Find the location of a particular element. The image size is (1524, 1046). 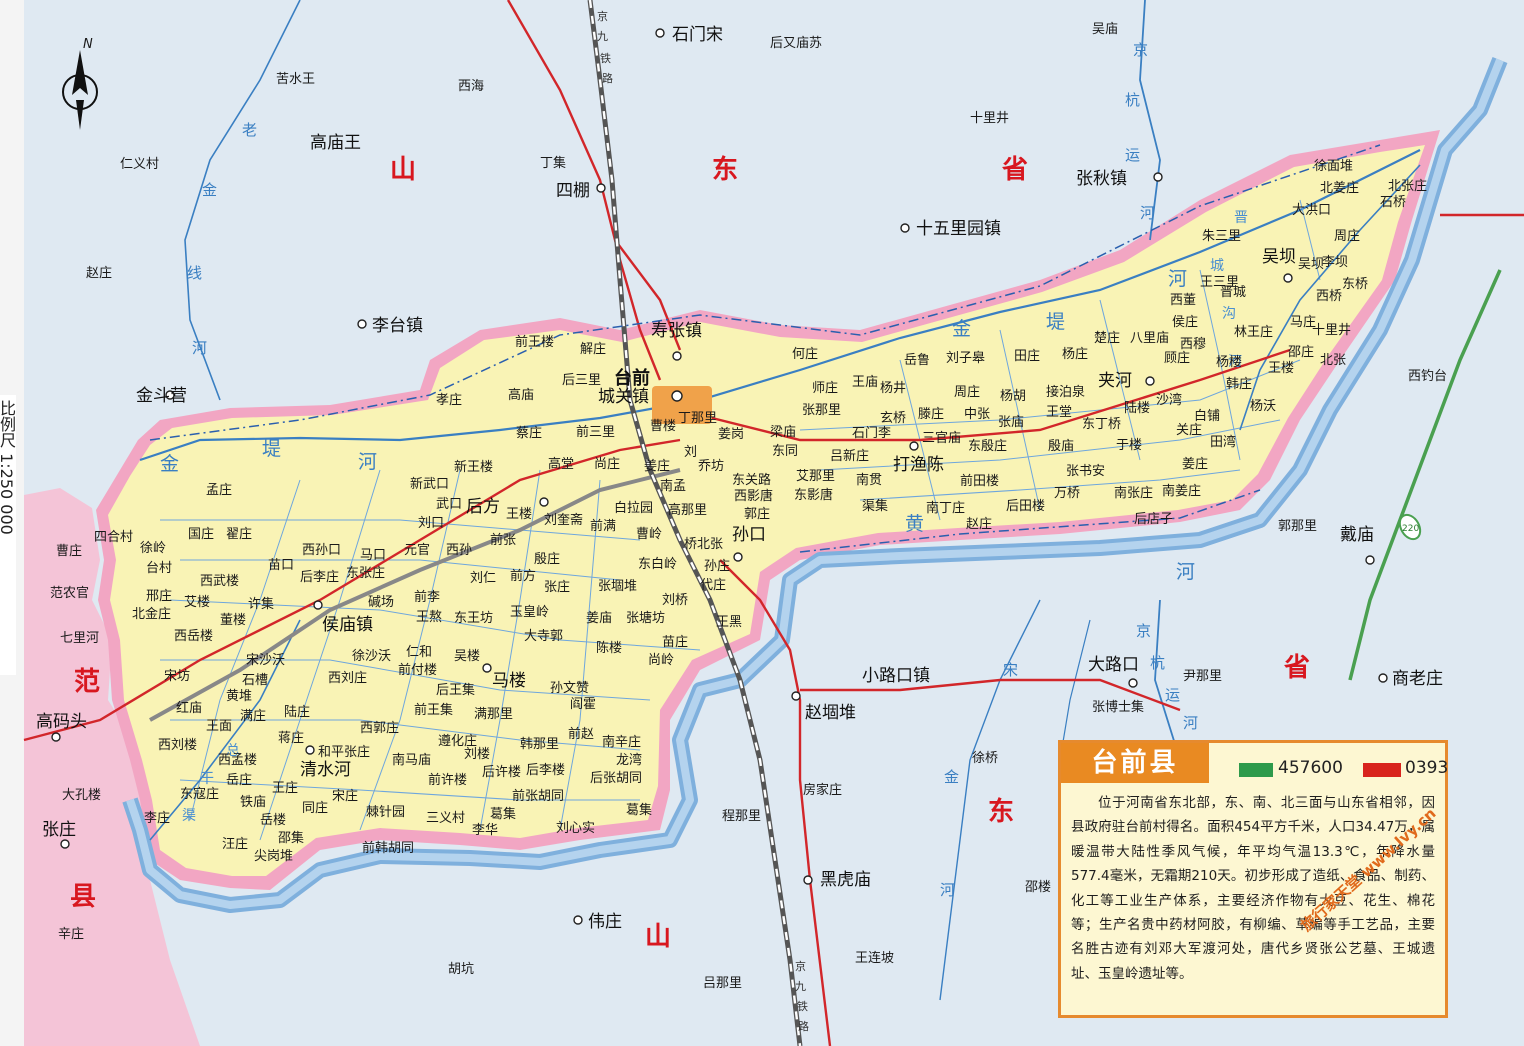

village-label: 北金庄 is located at coordinates (151, 614).